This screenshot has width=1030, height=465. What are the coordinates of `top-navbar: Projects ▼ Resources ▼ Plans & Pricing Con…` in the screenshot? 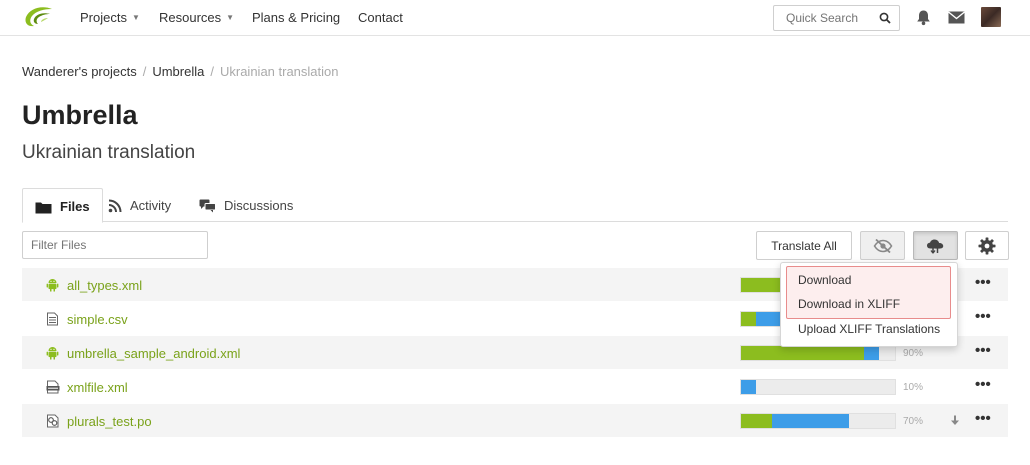 It's located at (515, 18).